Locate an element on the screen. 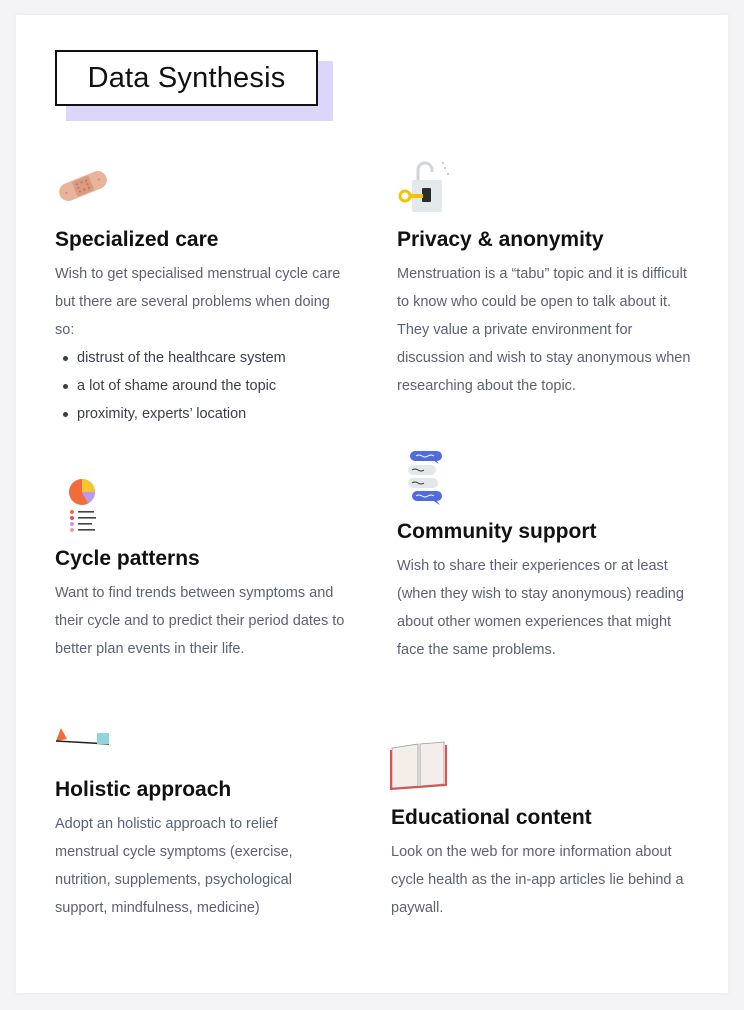  card-heading: Privacy & anonymity is located at coordinates (500, 239).